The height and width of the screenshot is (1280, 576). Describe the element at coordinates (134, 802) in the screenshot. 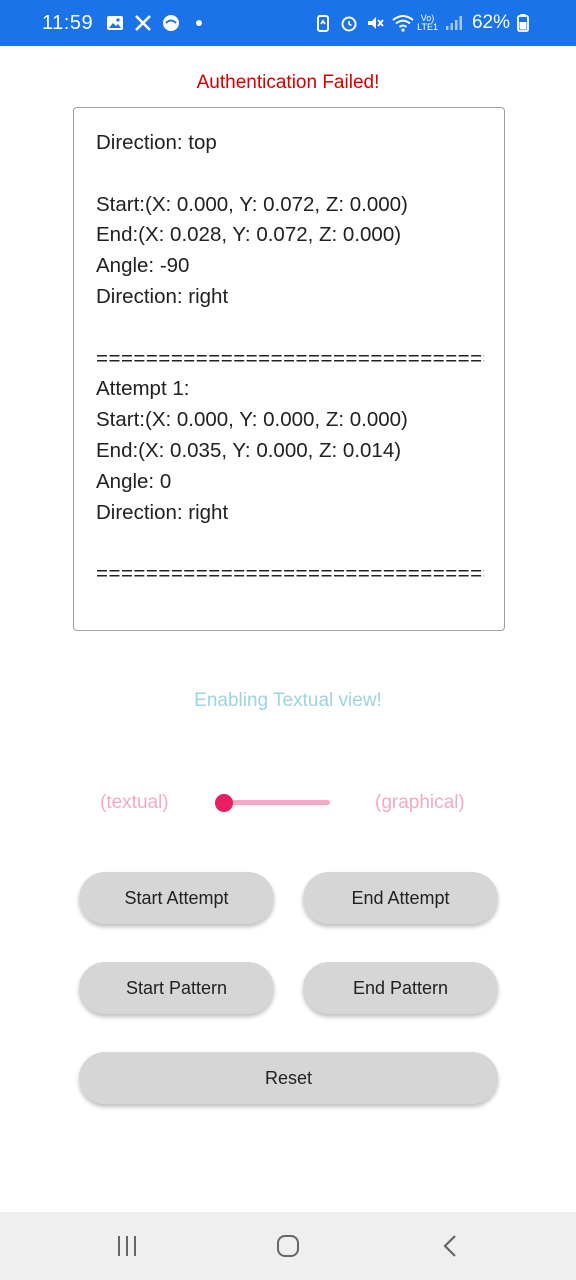

I see `textual-label: (textual)` at that location.